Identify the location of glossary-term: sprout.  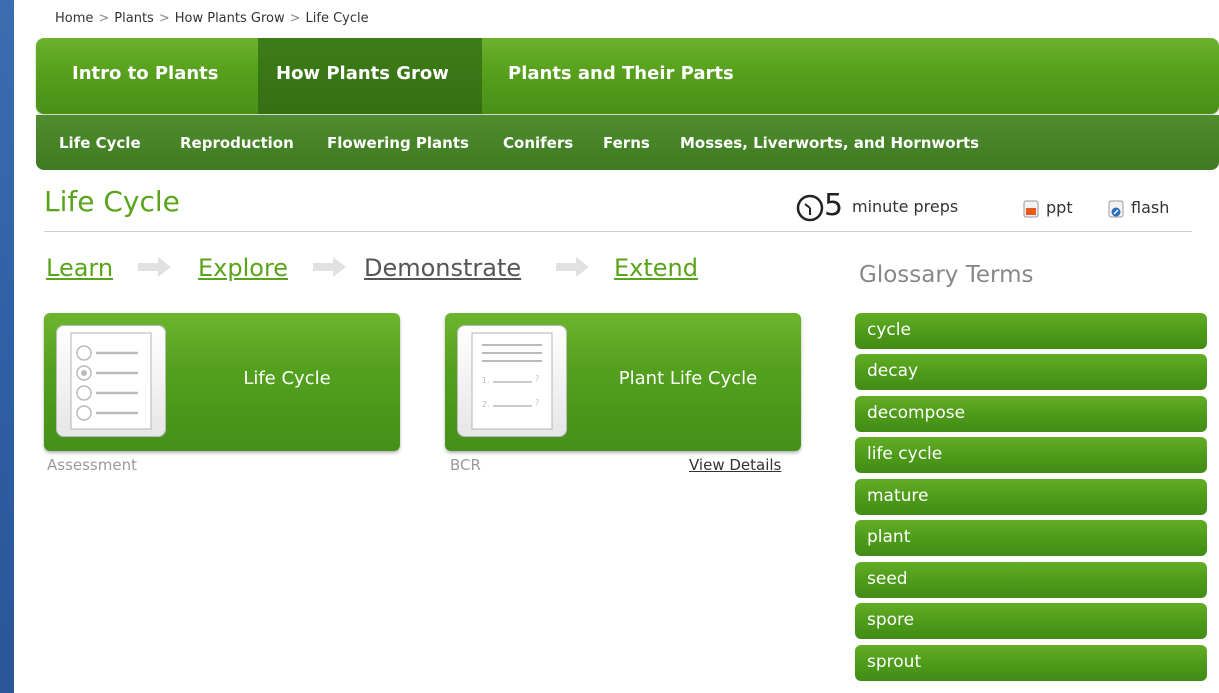
(1031, 663).